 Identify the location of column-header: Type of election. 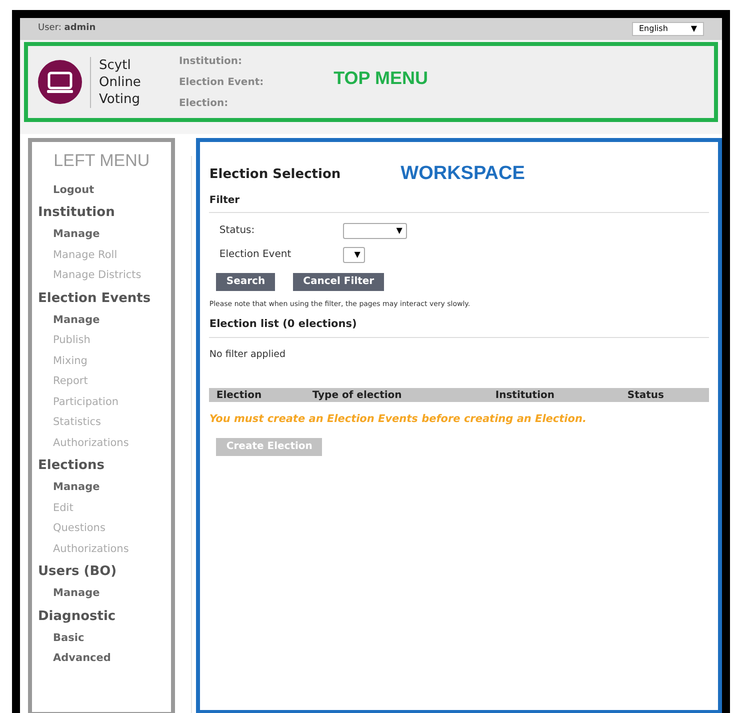
(357, 395).